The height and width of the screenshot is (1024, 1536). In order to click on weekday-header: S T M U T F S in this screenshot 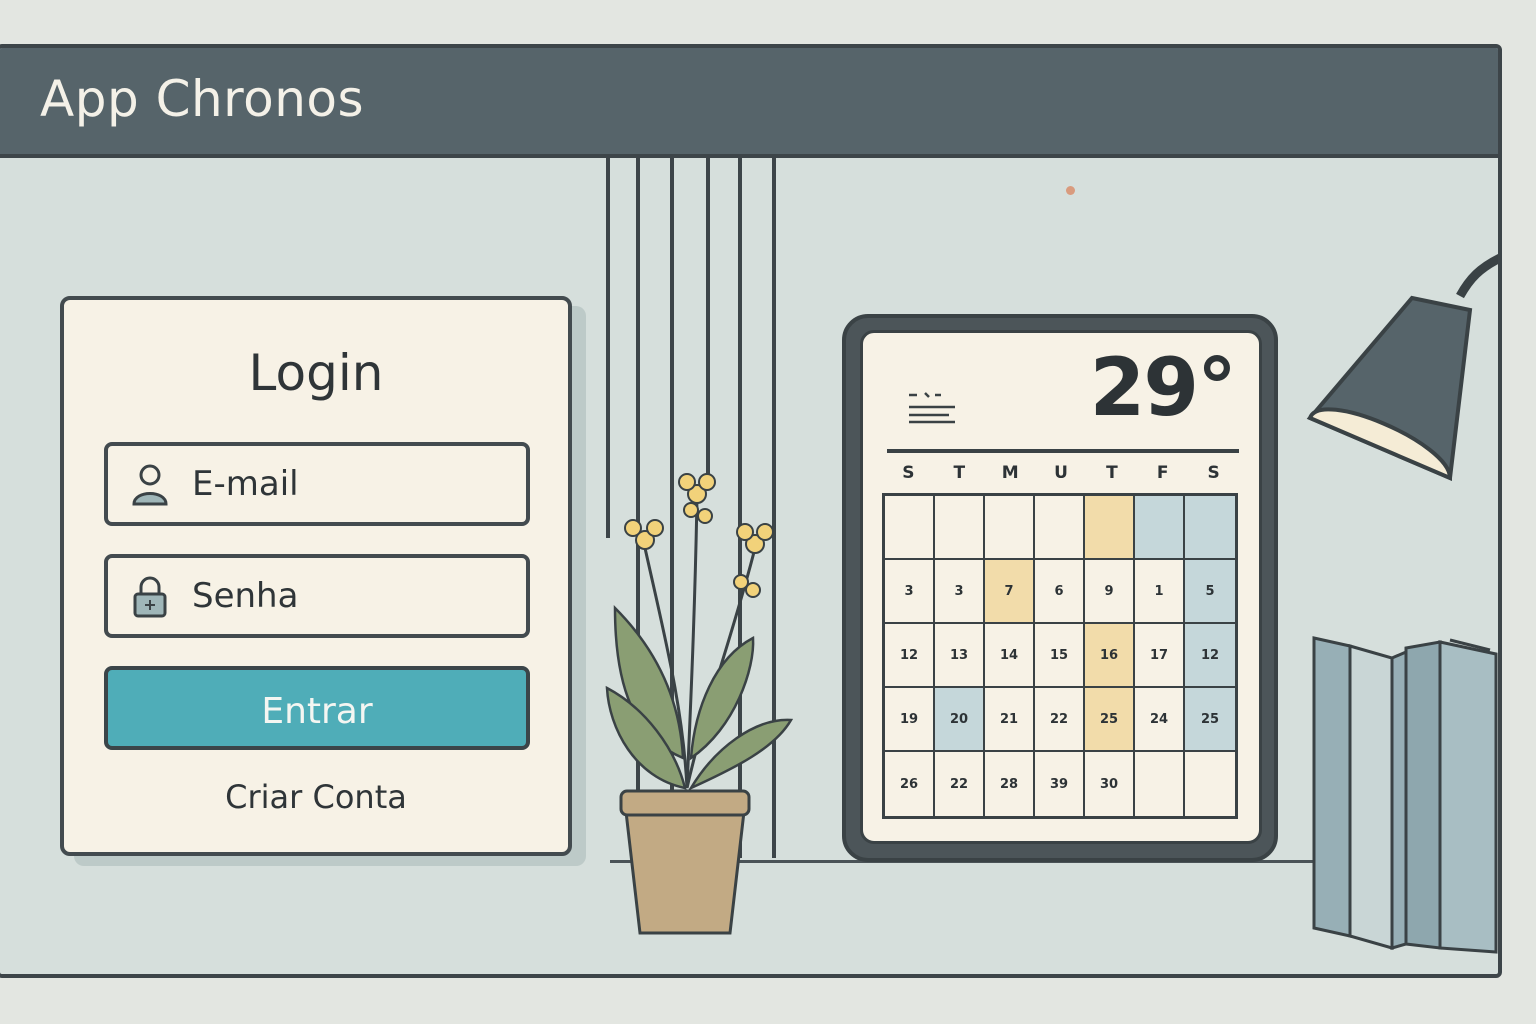, I will do `click(1061, 473)`.